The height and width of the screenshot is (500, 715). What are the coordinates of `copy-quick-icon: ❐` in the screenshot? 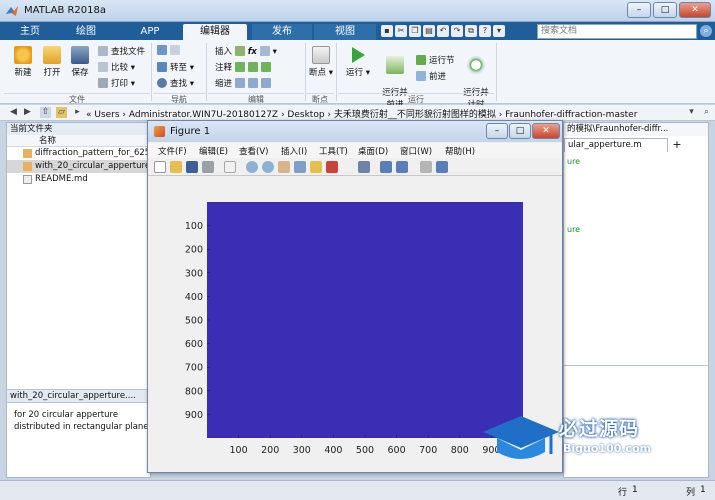 It's located at (415, 31).